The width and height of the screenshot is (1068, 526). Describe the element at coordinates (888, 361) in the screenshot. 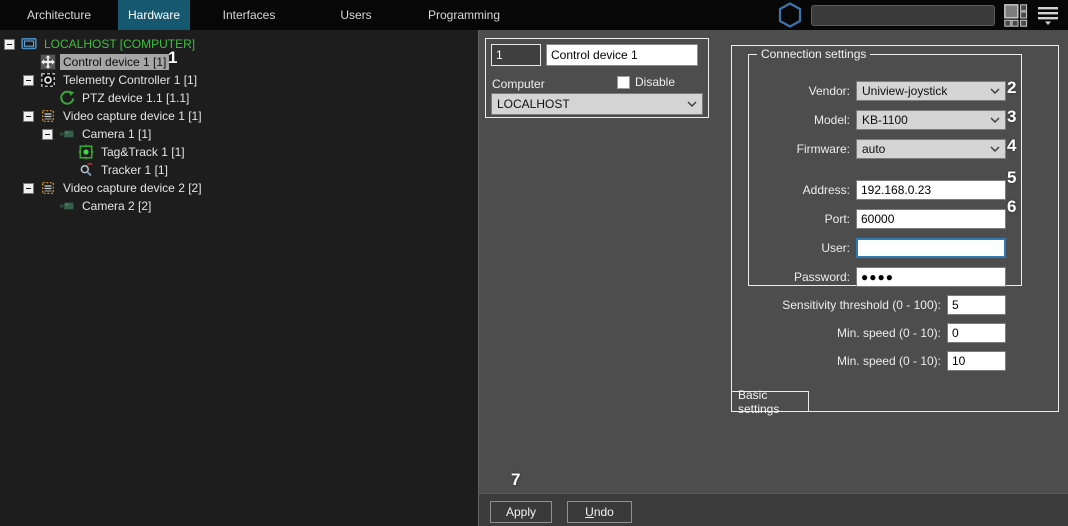

I see `min-speed-2-label: Min. speed (0 - 10):` at that location.